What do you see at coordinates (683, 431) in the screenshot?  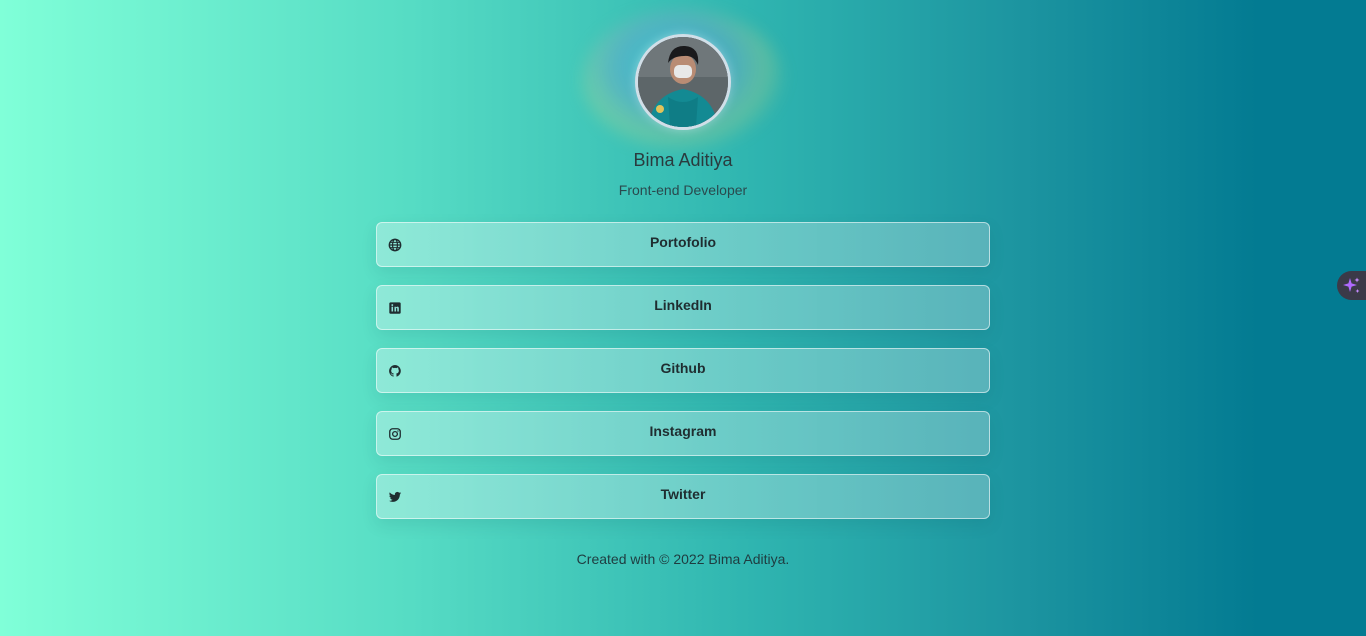 I see `link-label: Instagram` at bounding box center [683, 431].